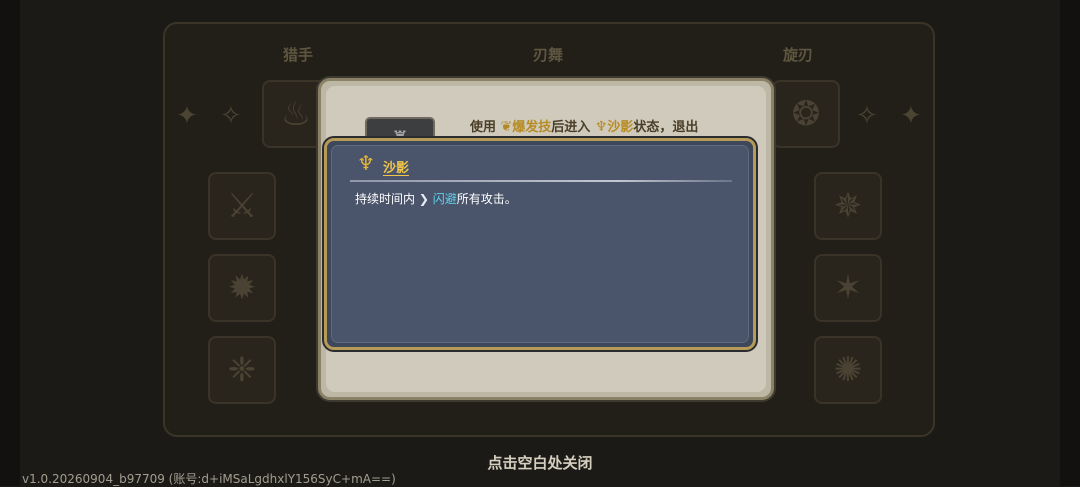 This screenshot has width=1080, height=487. Describe the element at coordinates (506, 127) in the screenshot. I see `burst-skill-icon: ❦` at that location.